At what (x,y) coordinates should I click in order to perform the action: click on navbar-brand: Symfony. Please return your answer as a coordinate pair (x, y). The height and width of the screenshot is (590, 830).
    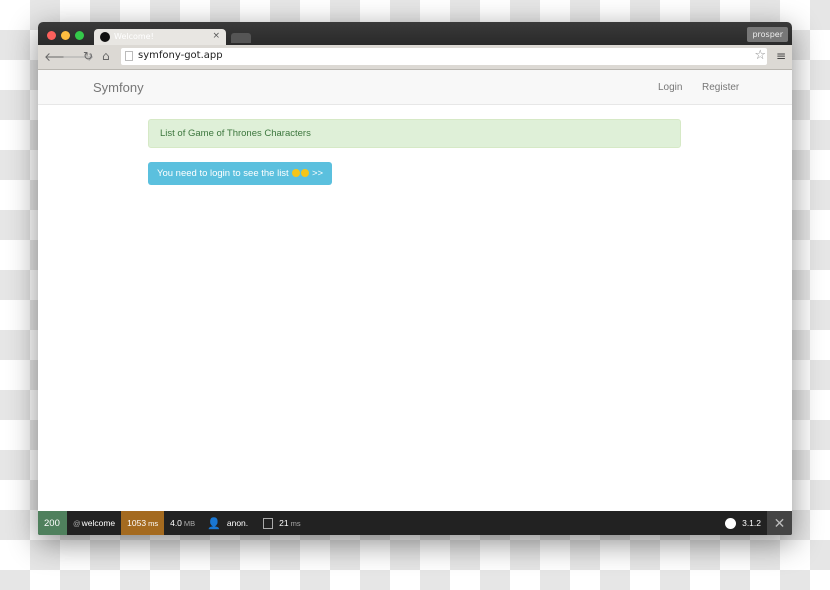
    Looking at the image, I should click on (118, 87).